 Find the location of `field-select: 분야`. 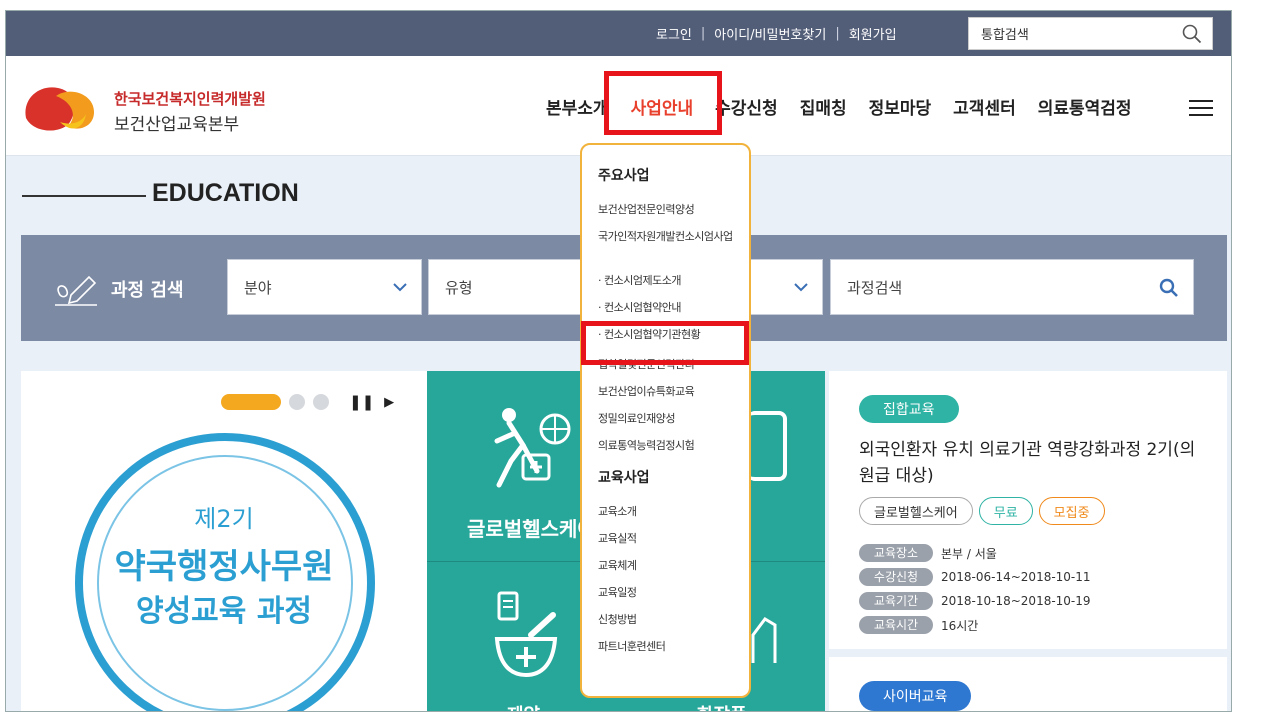

field-select: 분야 is located at coordinates (324, 287).